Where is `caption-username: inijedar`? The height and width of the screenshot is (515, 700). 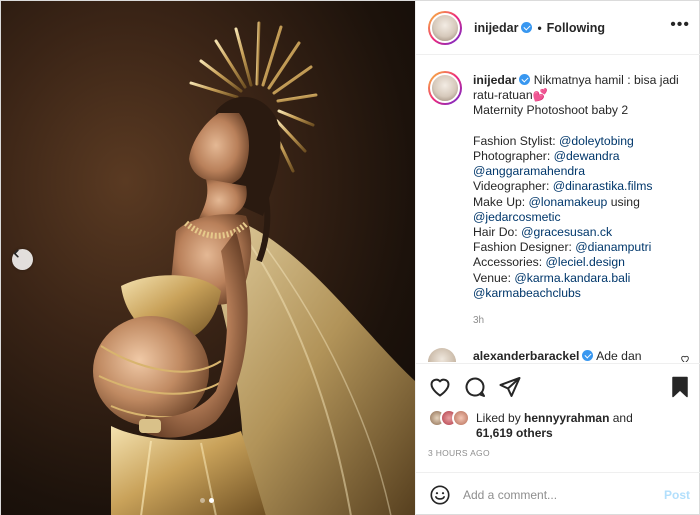 caption-username: inijedar is located at coordinates (494, 80).